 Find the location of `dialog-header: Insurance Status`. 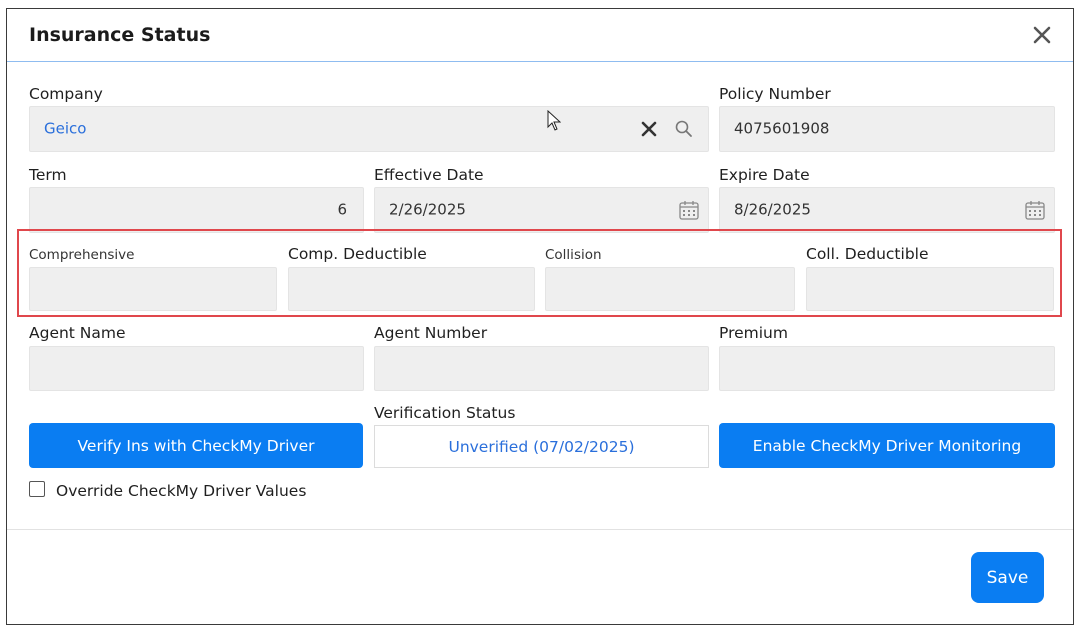

dialog-header: Insurance Status is located at coordinates (540, 35).